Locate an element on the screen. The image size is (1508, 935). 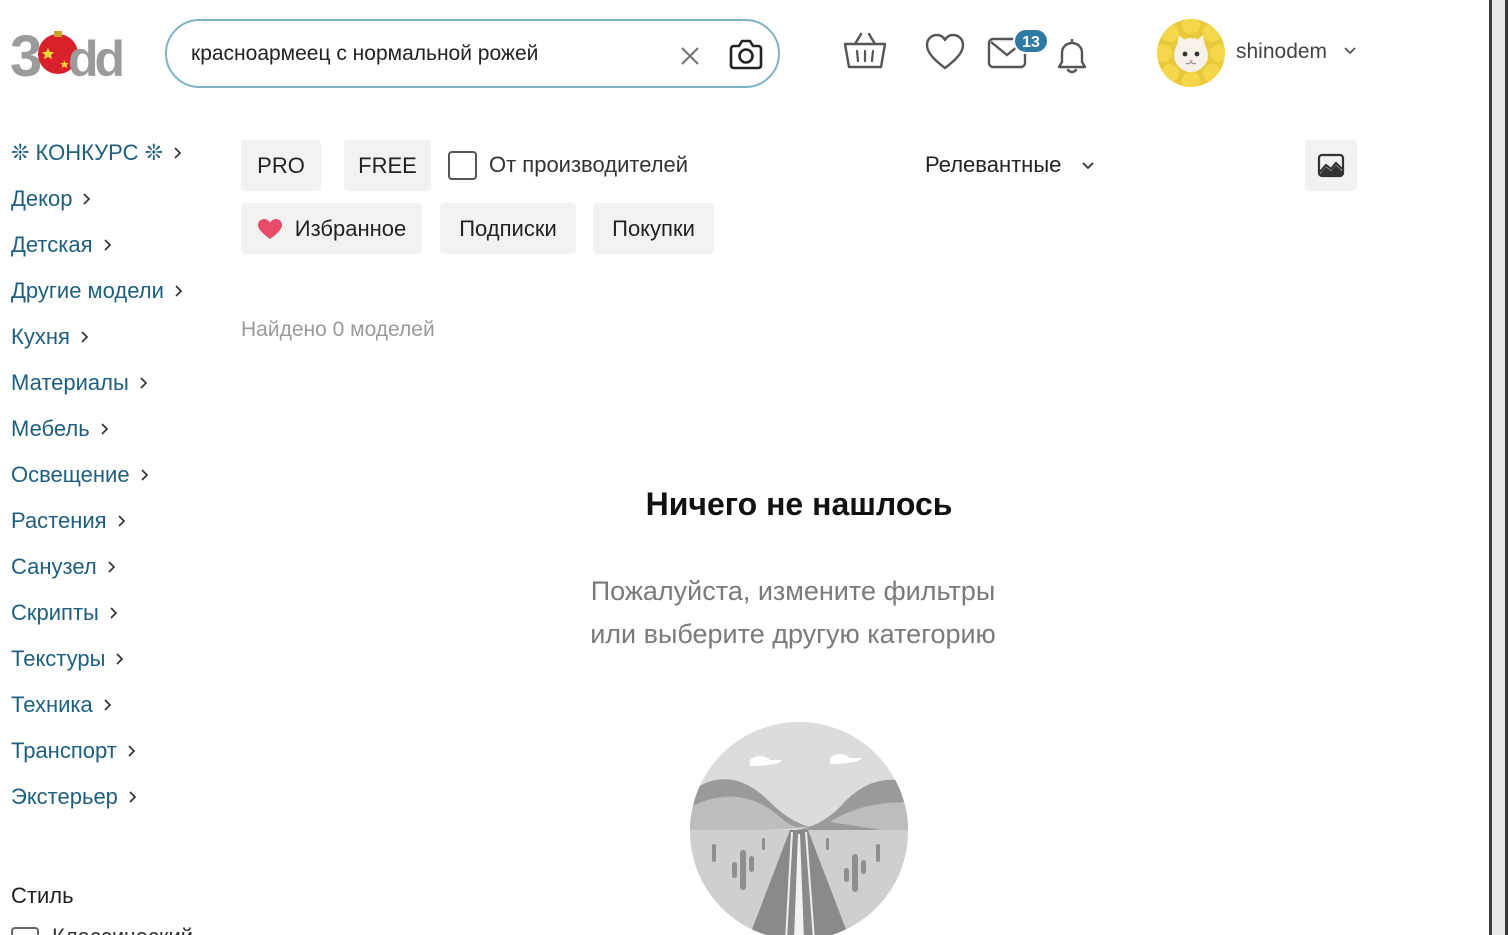
search-input is located at coordinates (426, 54).